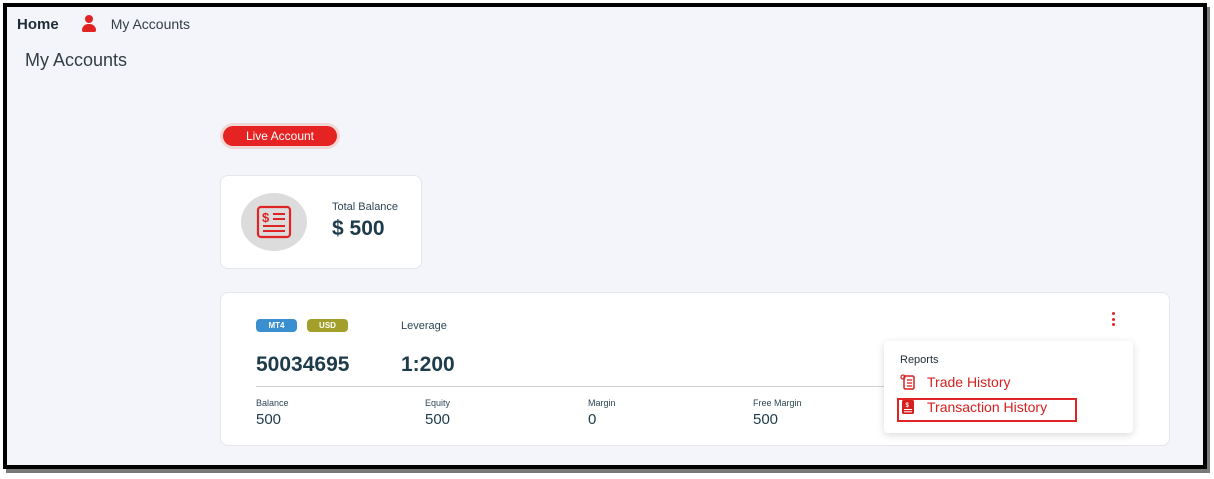  Describe the element at coordinates (969, 382) in the screenshot. I see `trade-history-label: Trade History` at that location.